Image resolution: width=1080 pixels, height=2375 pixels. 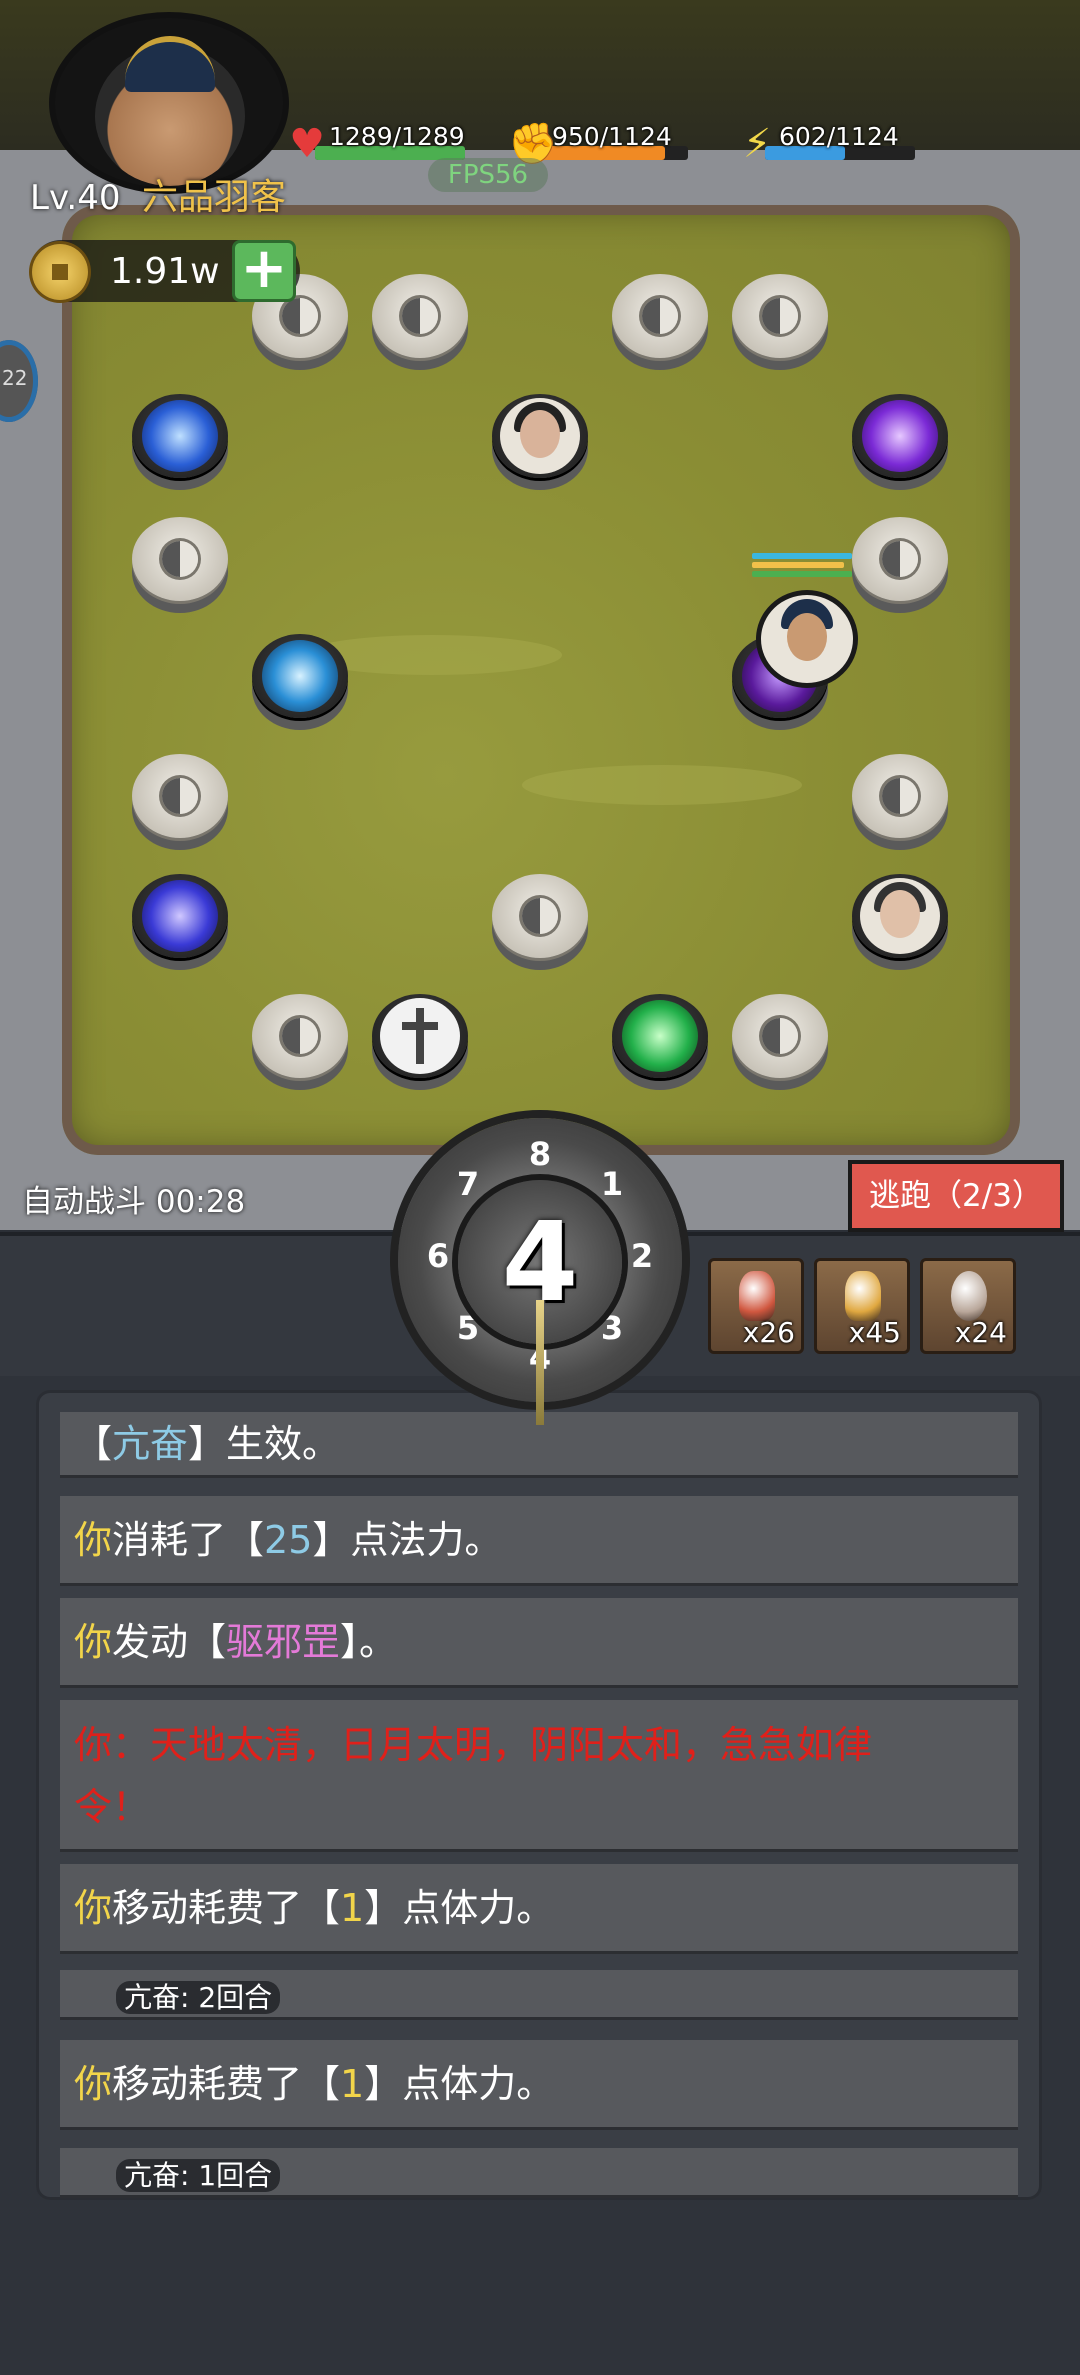 I want to click on dial-needle, so click(x=540, y=1362).